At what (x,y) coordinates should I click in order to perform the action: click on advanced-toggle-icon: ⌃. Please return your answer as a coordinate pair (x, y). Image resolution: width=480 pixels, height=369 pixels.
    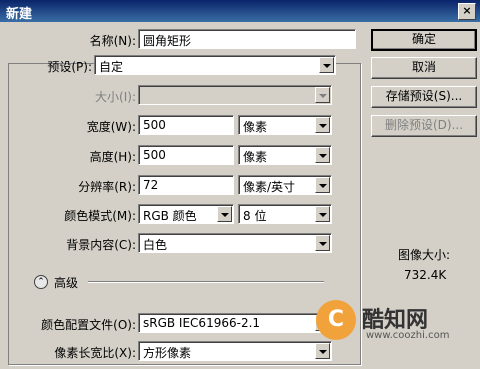
    Looking at the image, I should click on (41, 282).